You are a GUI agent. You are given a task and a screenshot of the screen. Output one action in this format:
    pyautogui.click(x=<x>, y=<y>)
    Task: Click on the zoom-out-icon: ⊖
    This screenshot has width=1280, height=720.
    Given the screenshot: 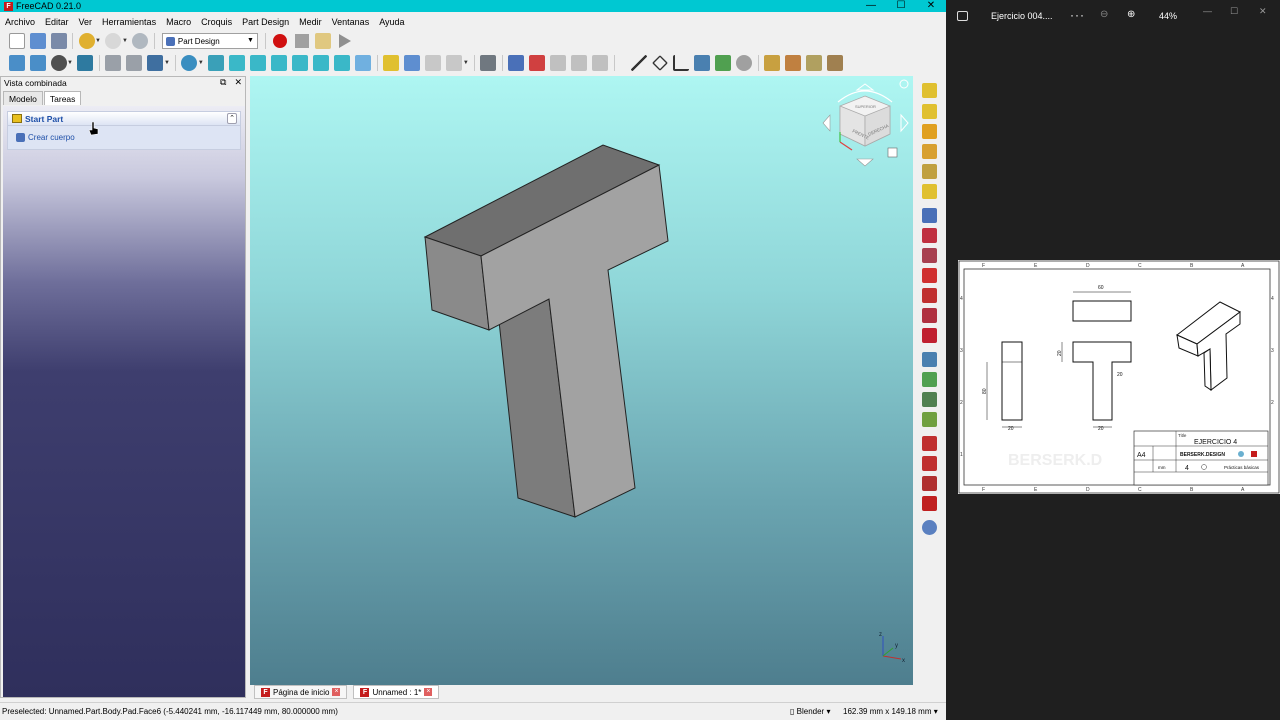 What is the action you would take?
    pyautogui.click(x=1104, y=14)
    